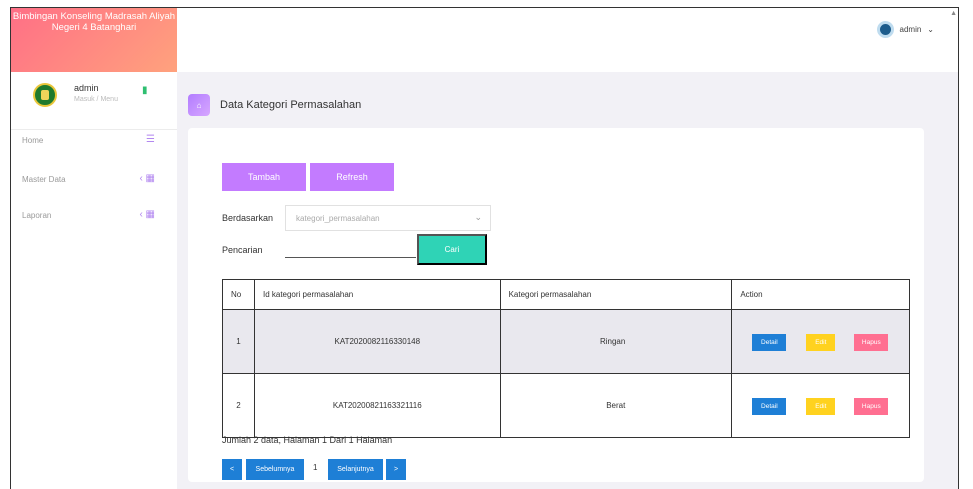 This screenshot has width=973, height=489. I want to click on sidebar-item-label: Home, so click(33, 140).